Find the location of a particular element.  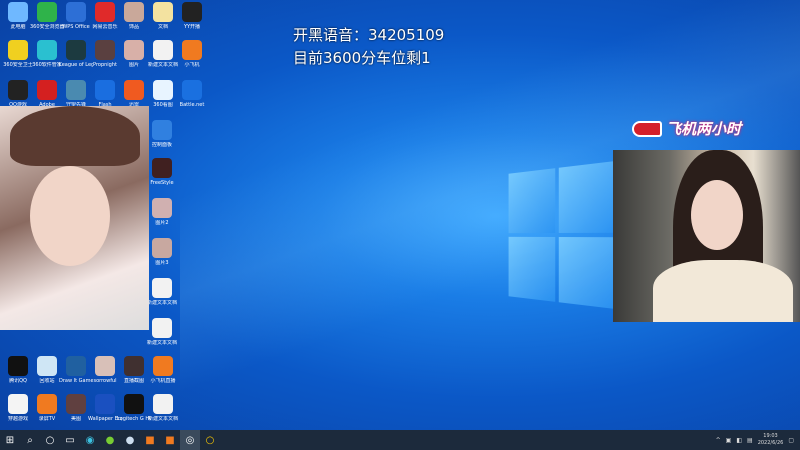

stream-banner: 飞机两小时 is located at coordinates (686, 128).